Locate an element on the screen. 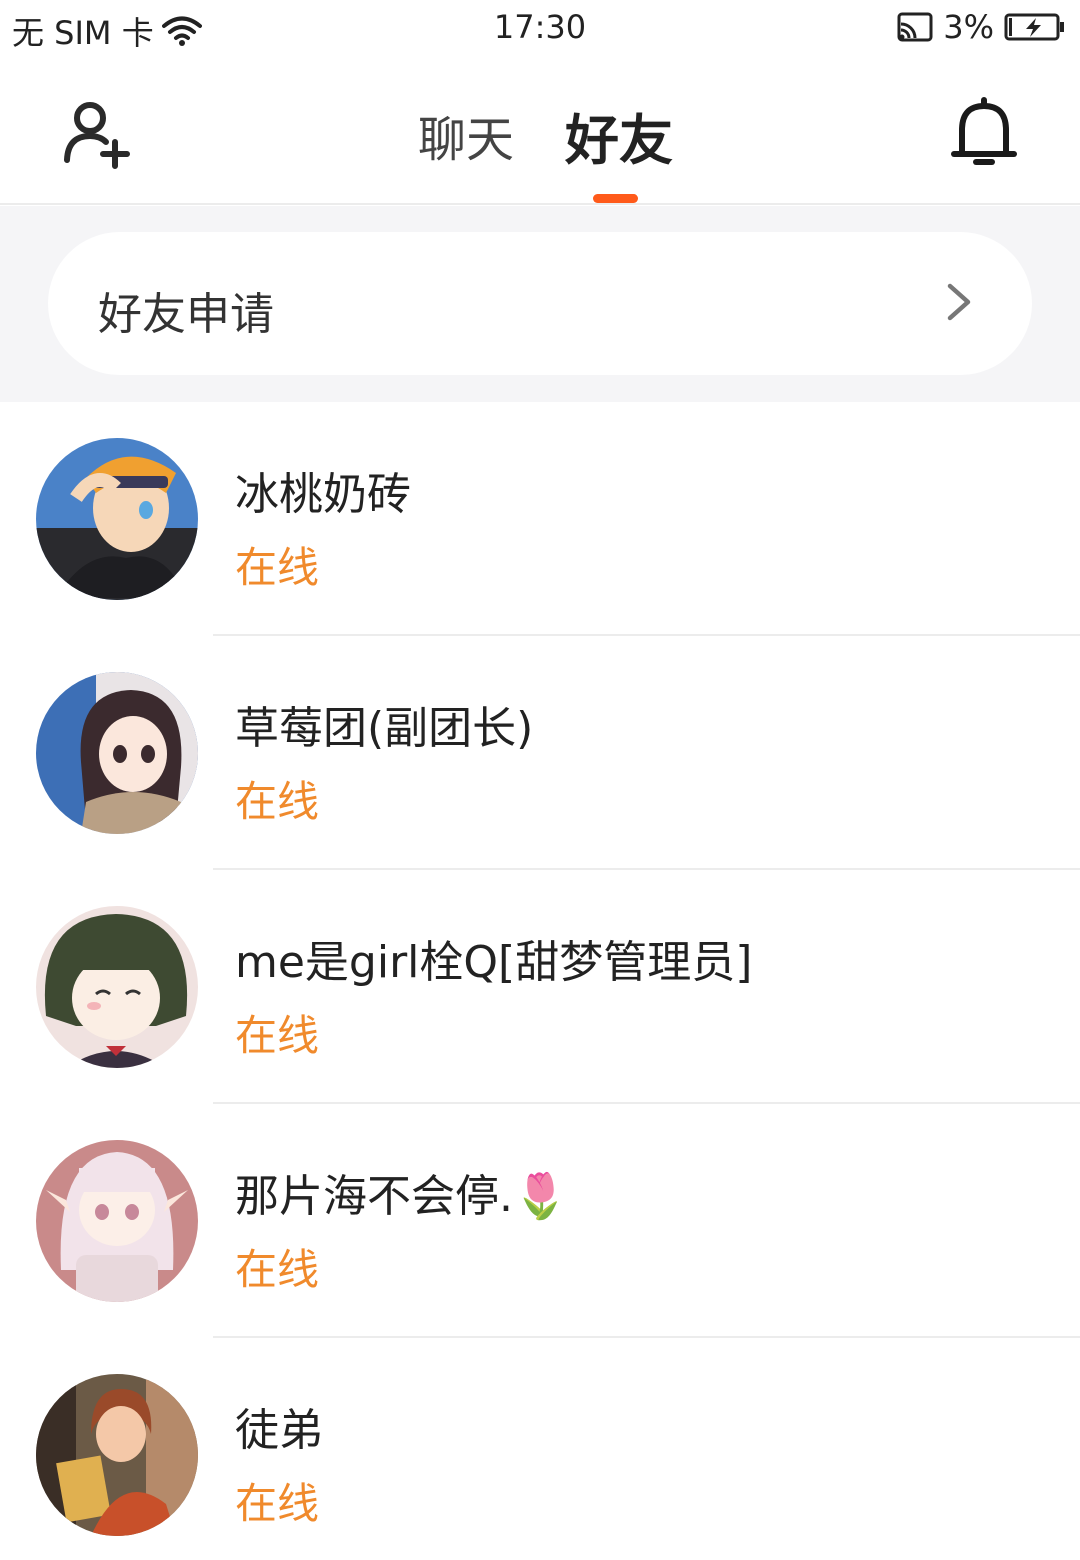 The width and height of the screenshot is (1080, 1560). tab-chat: 聊天 is located at coordinates (466, 135).